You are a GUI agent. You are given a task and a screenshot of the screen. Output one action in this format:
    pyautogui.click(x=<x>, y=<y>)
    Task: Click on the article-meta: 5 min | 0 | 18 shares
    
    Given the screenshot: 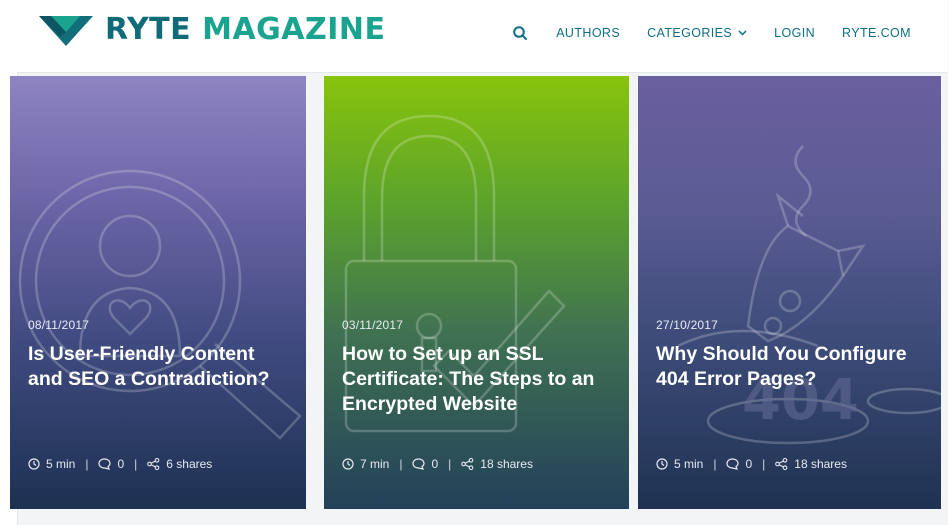 What is the action you would take?
    pyautogui.click(x=751, y=464)
    